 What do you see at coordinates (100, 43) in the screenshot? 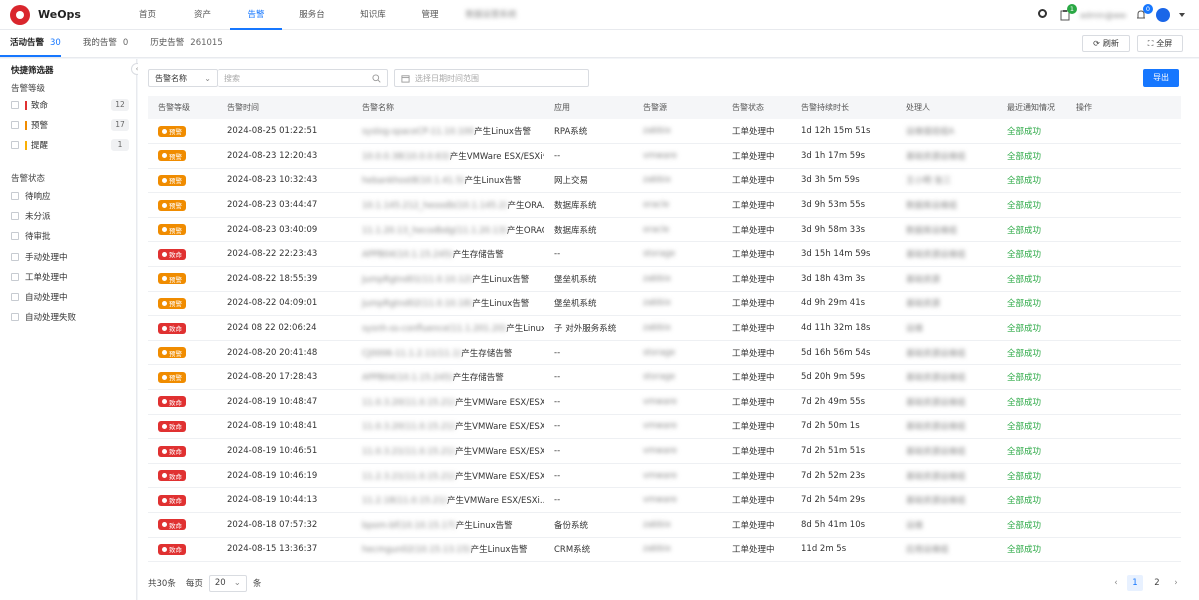
I see `tab-my-alerts: 我的告警 0` at bounding box center [100, 43].